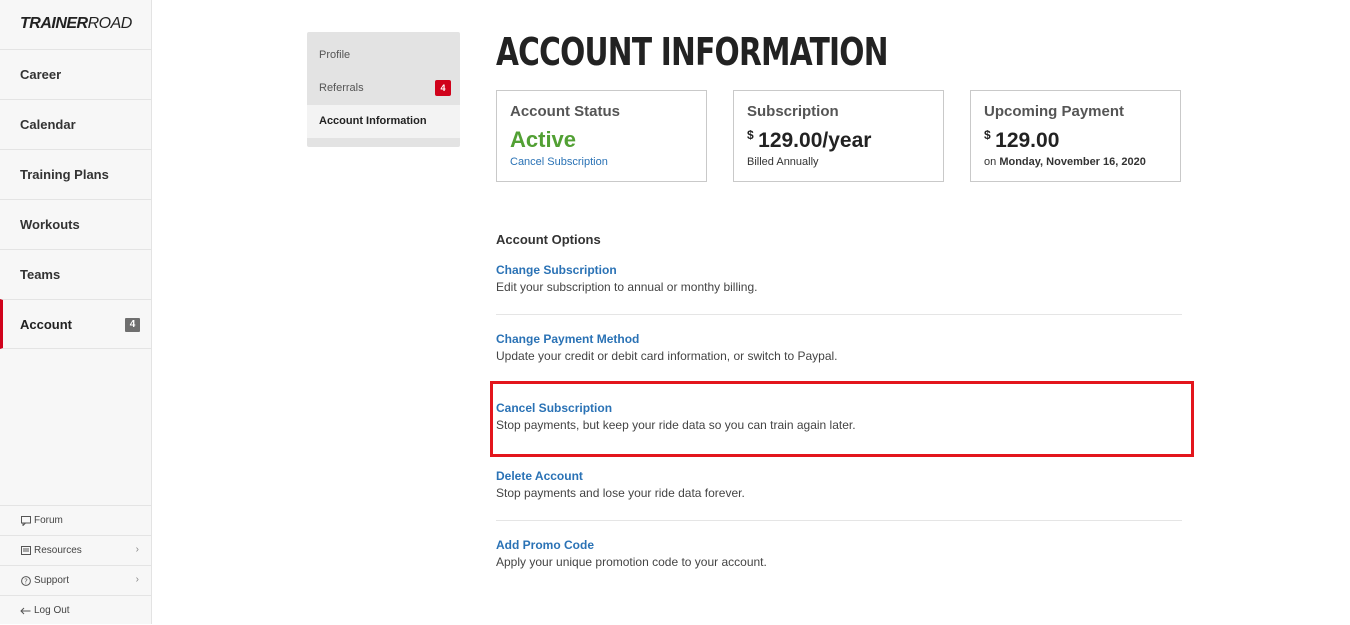  What do you see at coordinates (990, 162) in the screenshot?
I see `date-prefix: on` at bounding box center [990, 162].